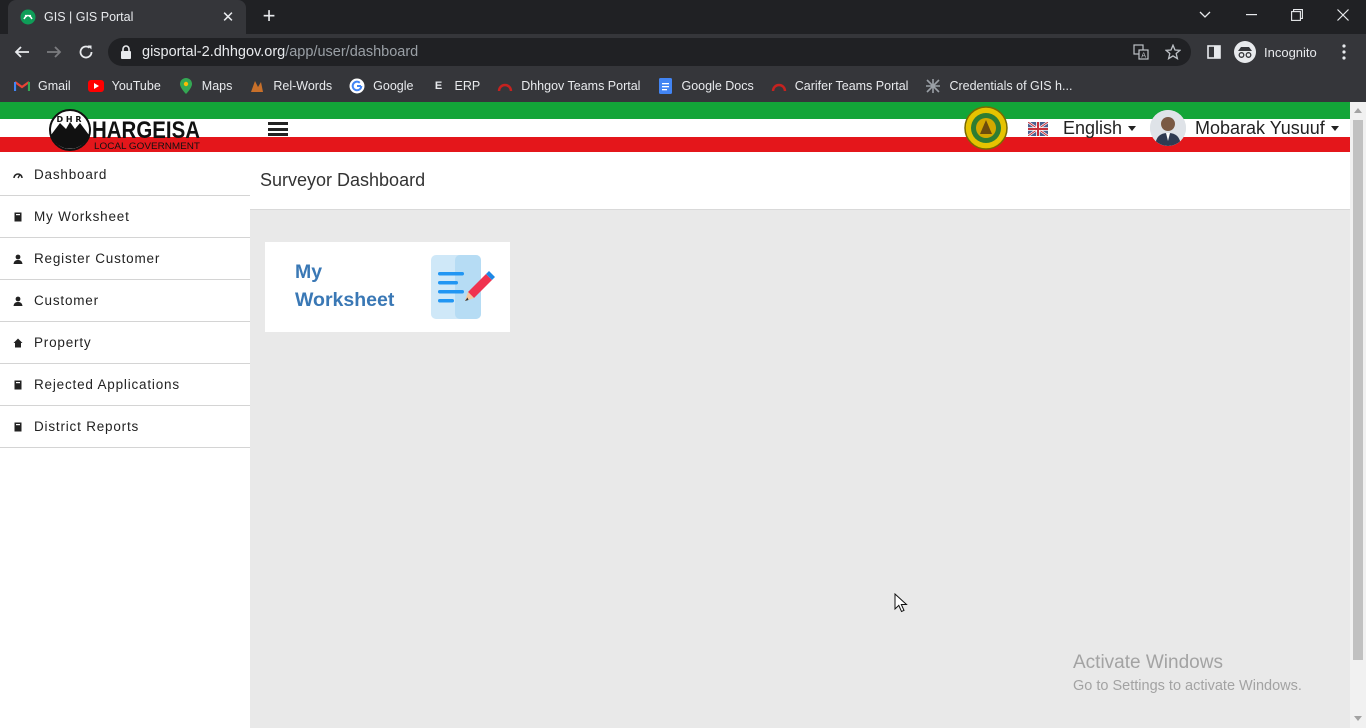  I want to click on logo-subtitle: LOCAL GOVERNMENT, so click(147, 146).